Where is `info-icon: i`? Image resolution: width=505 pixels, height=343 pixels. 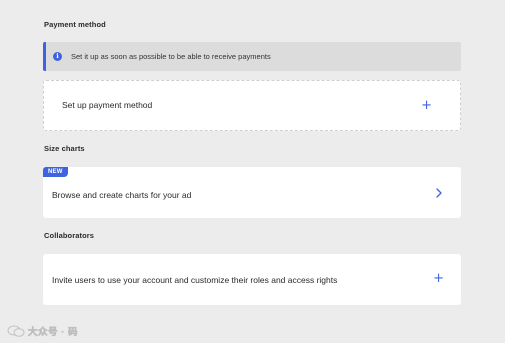 info-icon: i is located at coordinates (57, 56).